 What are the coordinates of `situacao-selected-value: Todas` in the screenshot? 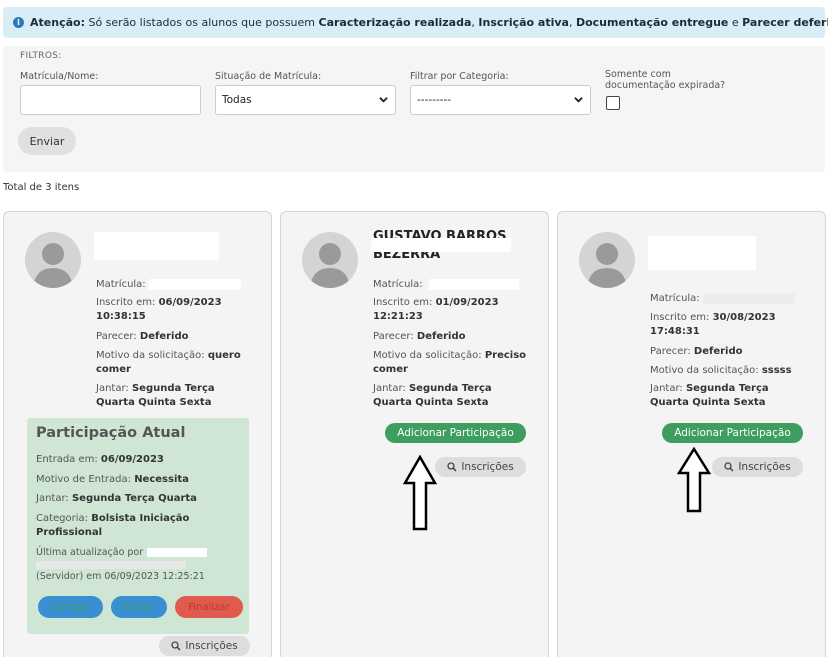 It's located at (237, 100).